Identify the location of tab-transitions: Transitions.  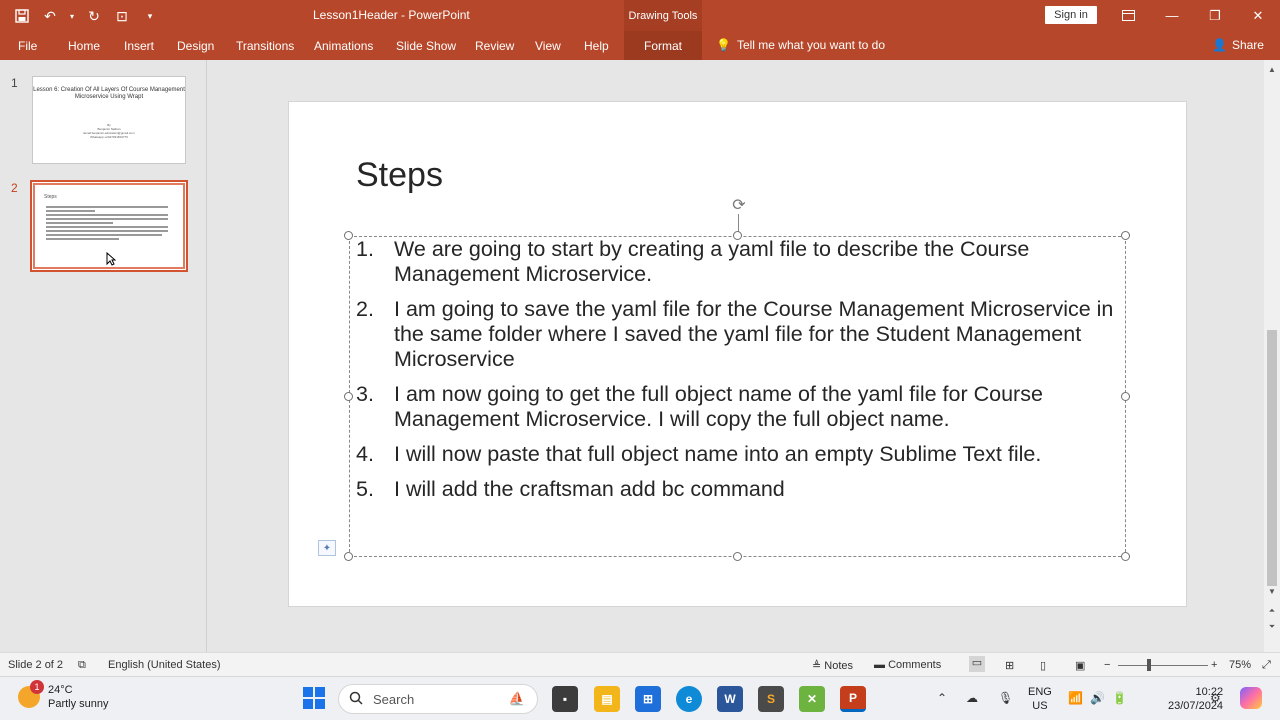
(265, 46).